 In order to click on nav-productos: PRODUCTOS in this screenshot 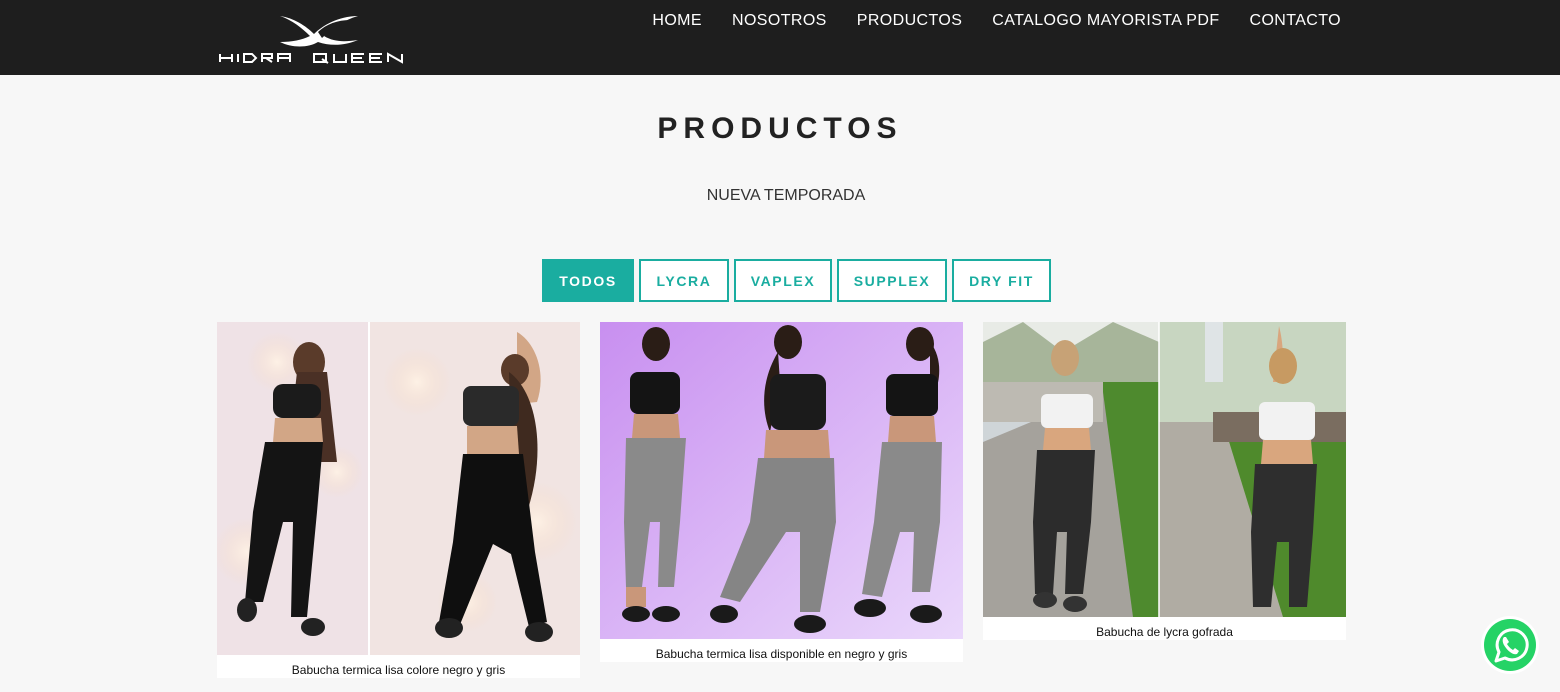, I will do `click(910, 21)`.